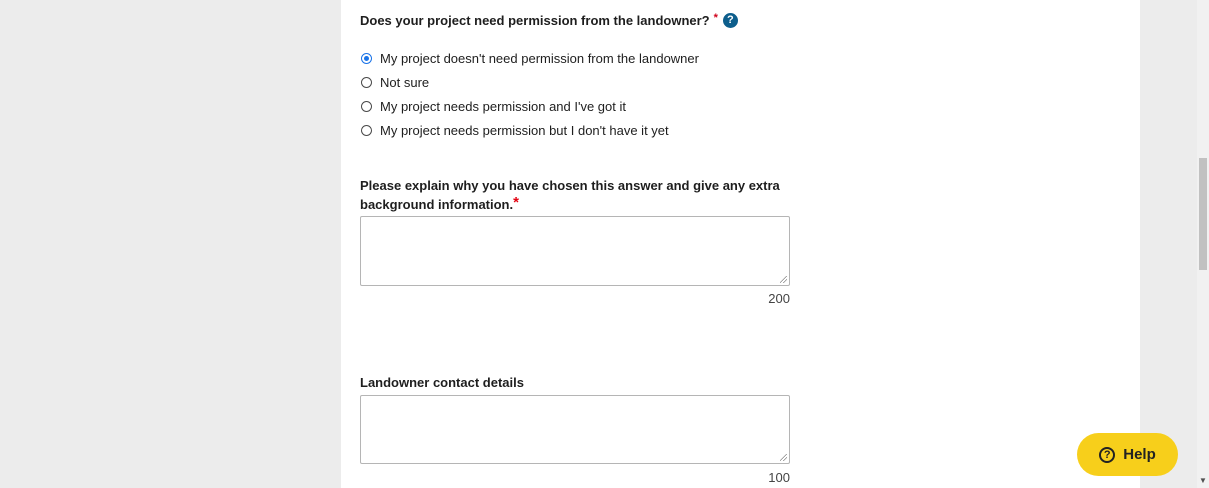  Describe the element at coordinates (575, 429) in the screenshot. I see `contact-details-textarea` at that location.